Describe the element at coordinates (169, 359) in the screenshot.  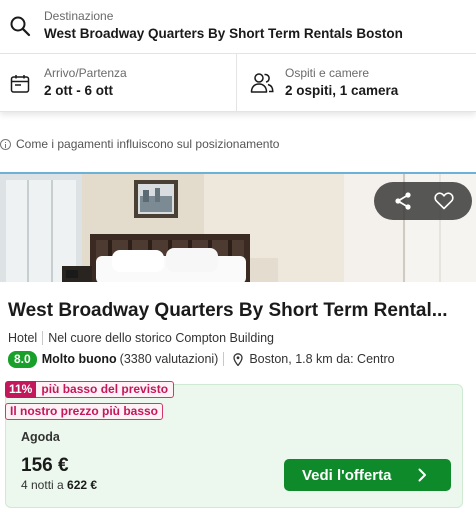
I see `rating-count: (3380 valutazioni)` at that location.